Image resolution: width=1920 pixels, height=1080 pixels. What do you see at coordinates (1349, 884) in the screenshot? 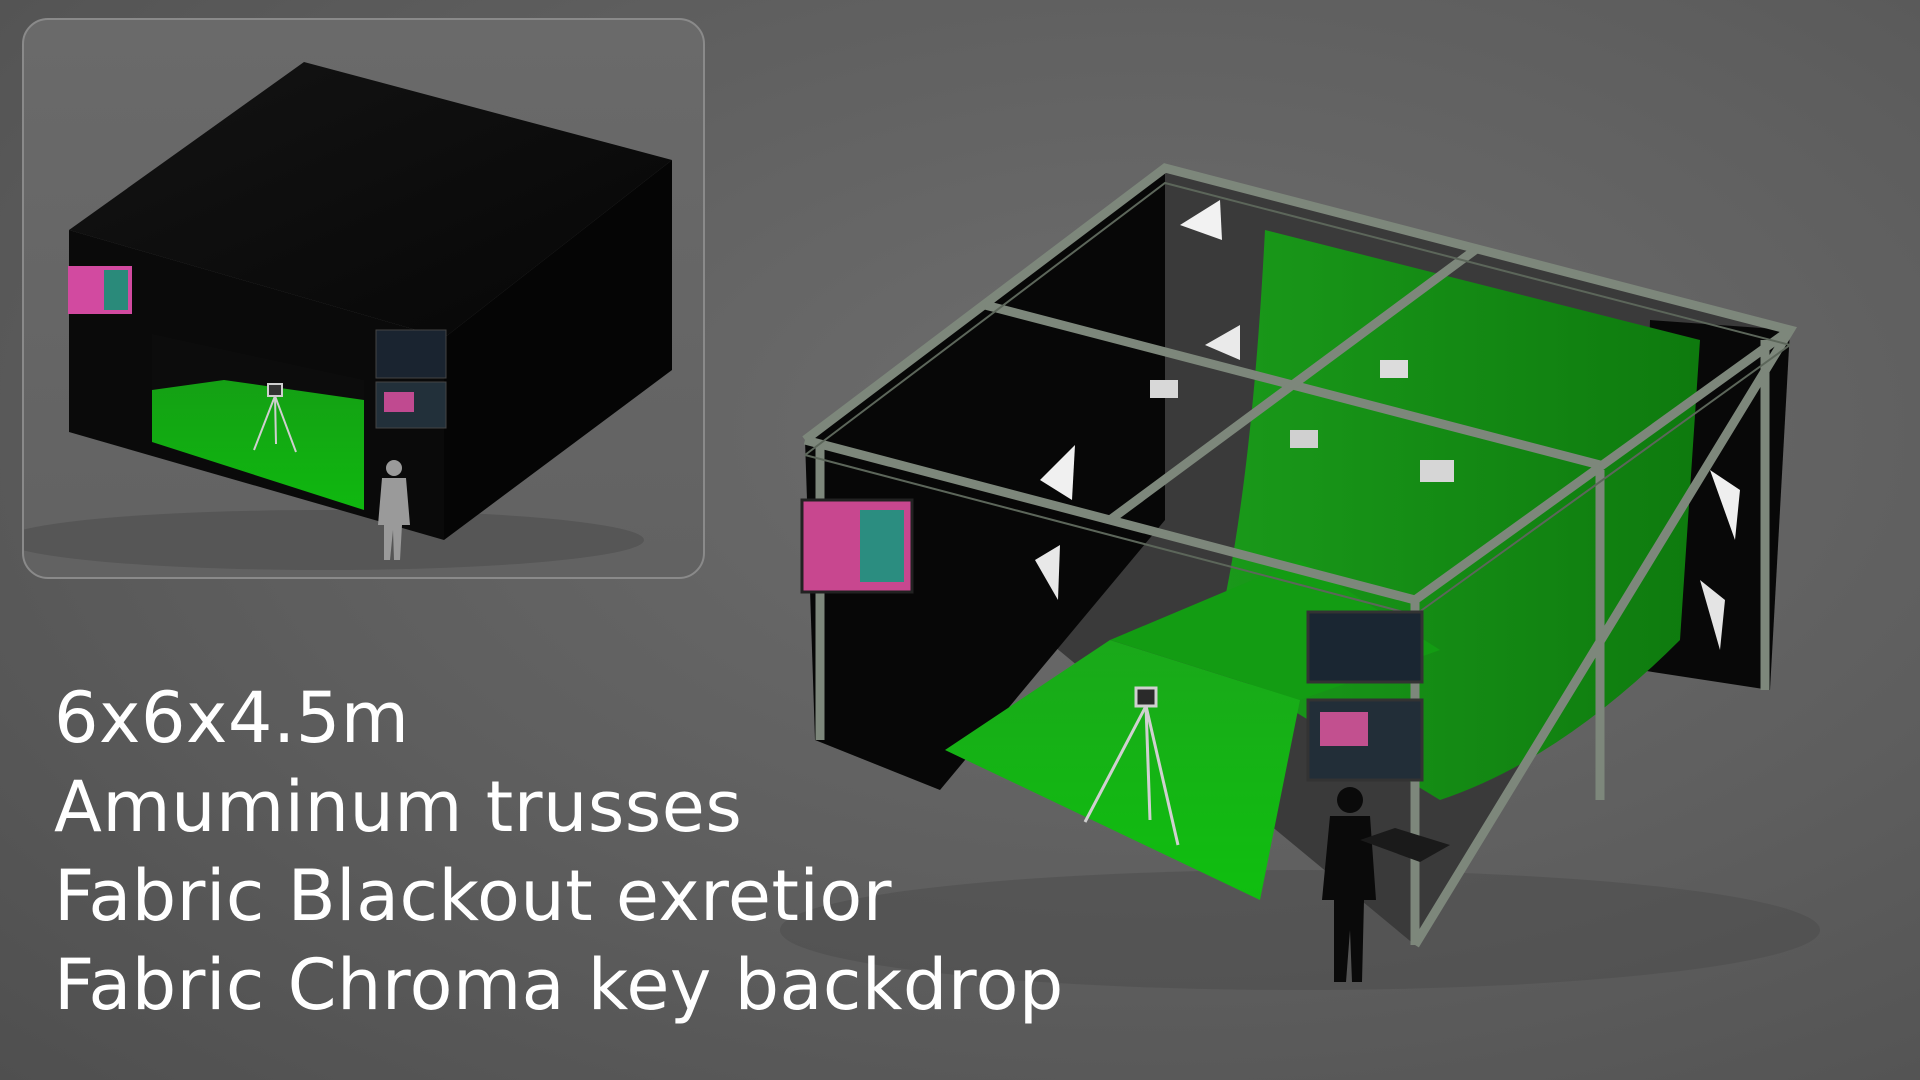
I see `person-silhouette-icon` at bounding box center [1349, 884].